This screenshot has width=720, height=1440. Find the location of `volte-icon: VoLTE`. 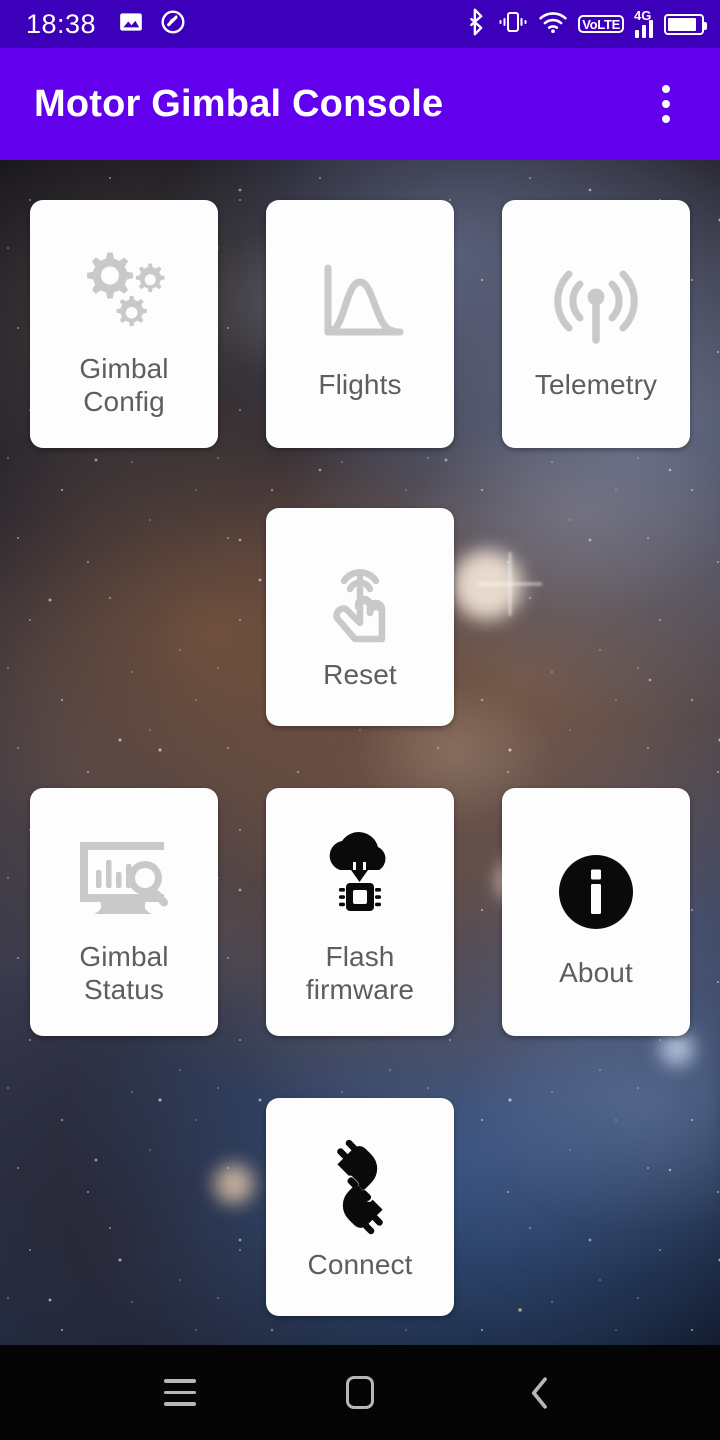

volte-icon: VoLTE is located at coordinates (601, 24).